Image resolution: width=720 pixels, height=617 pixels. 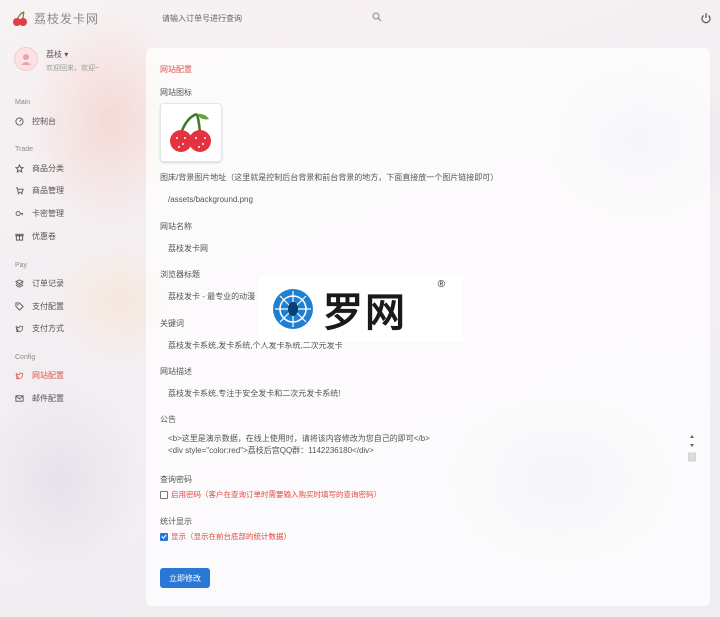 I want to click on notice-label: 公告, so click(x=168, y=419).